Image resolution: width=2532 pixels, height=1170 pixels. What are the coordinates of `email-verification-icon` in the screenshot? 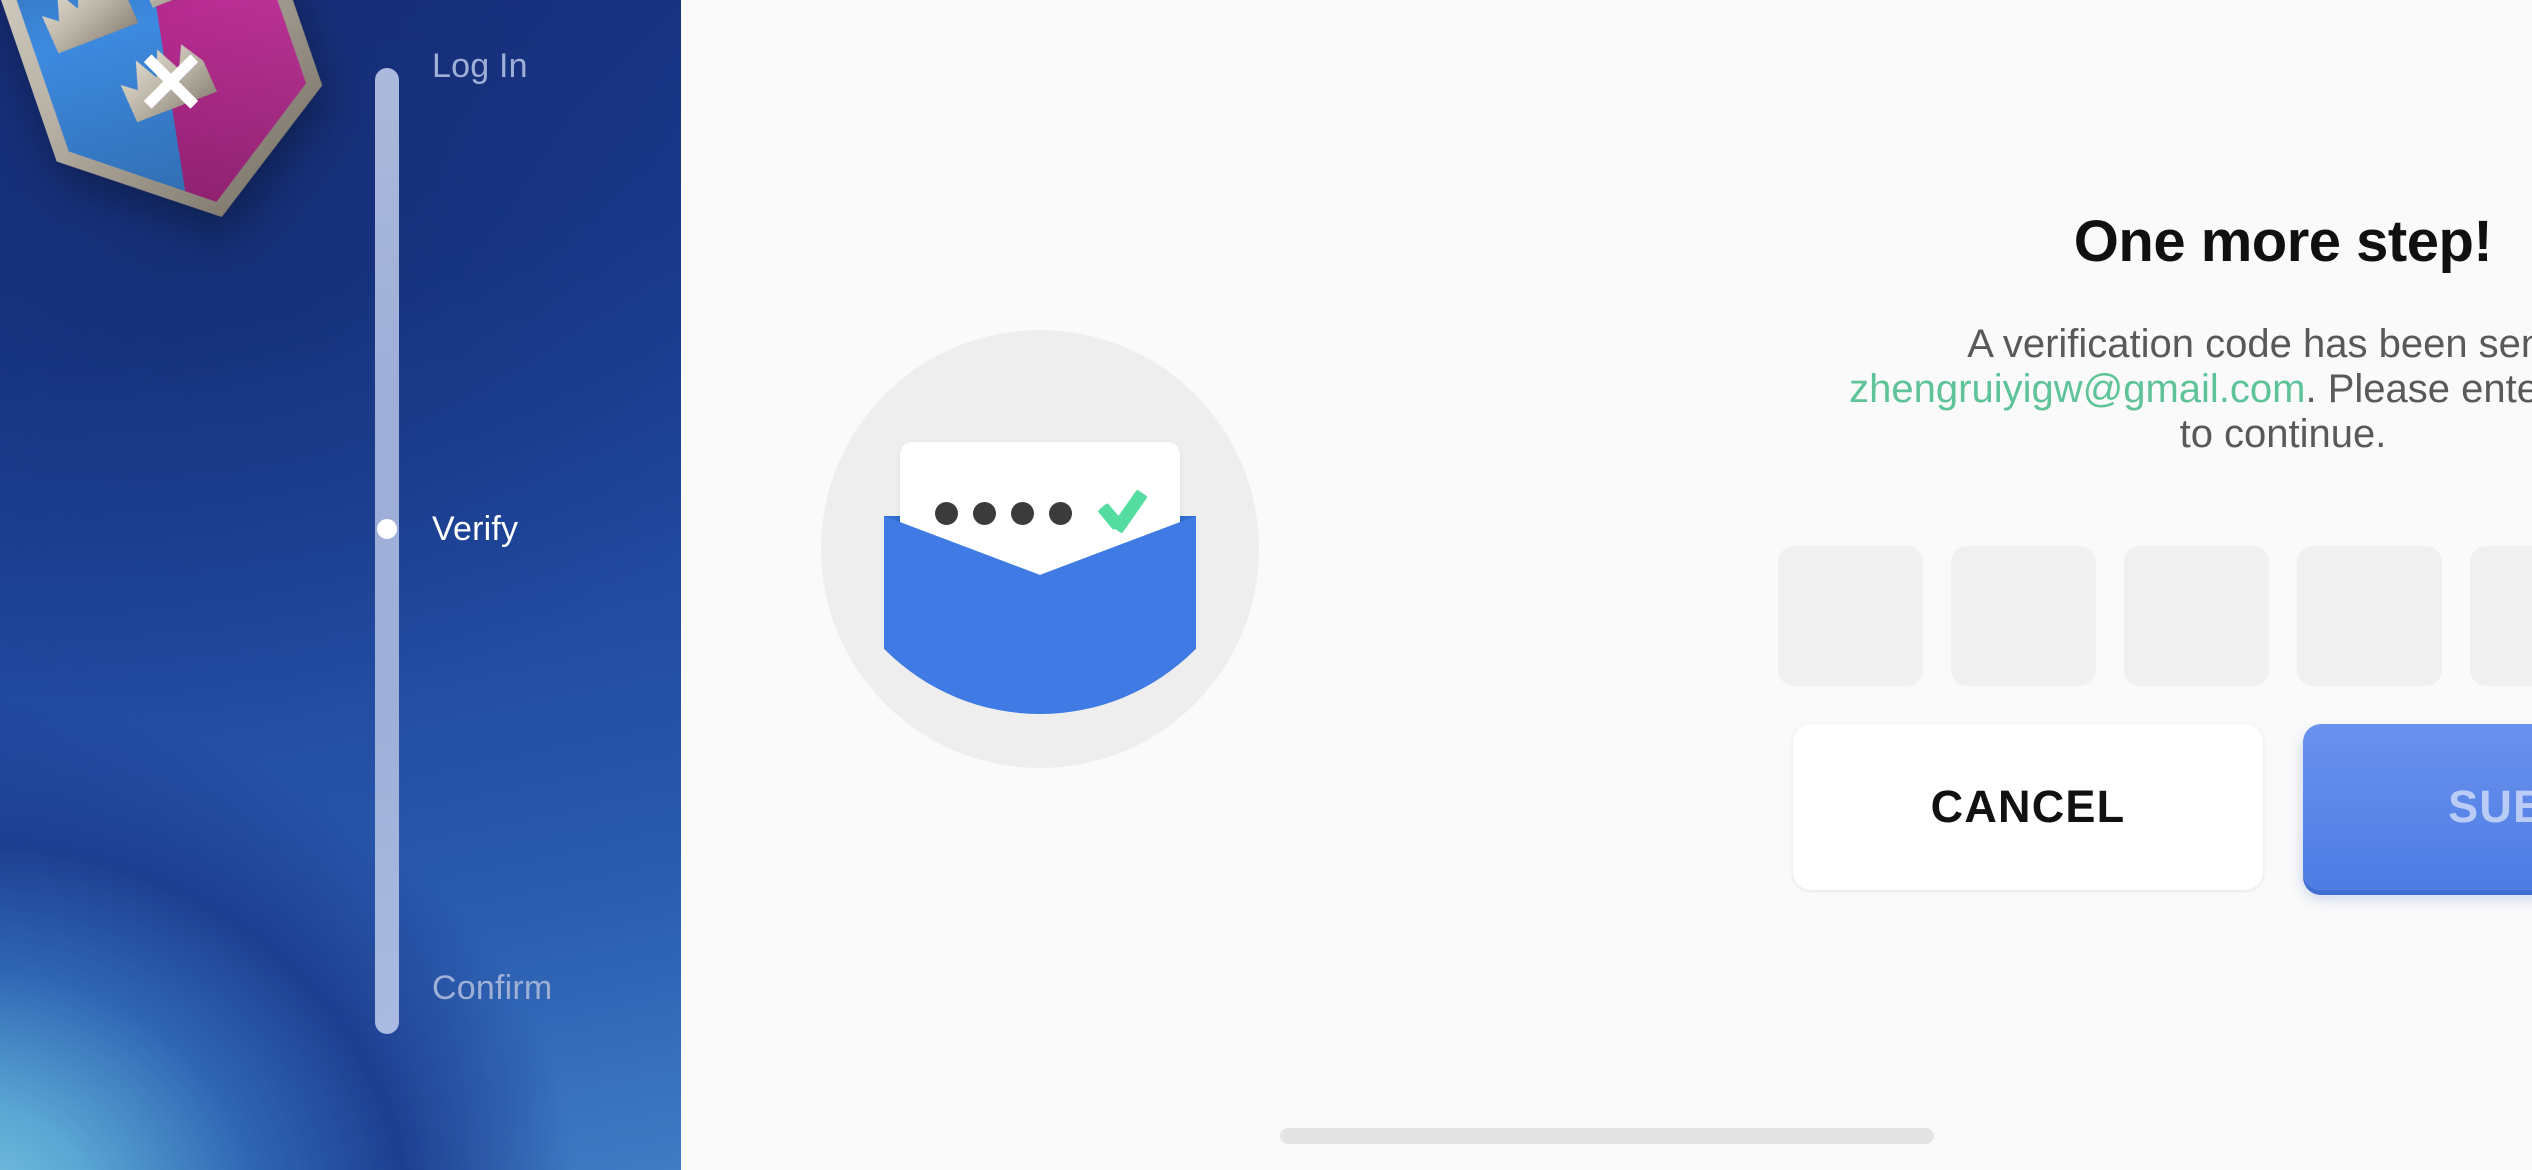 It's located at (1040, 549).